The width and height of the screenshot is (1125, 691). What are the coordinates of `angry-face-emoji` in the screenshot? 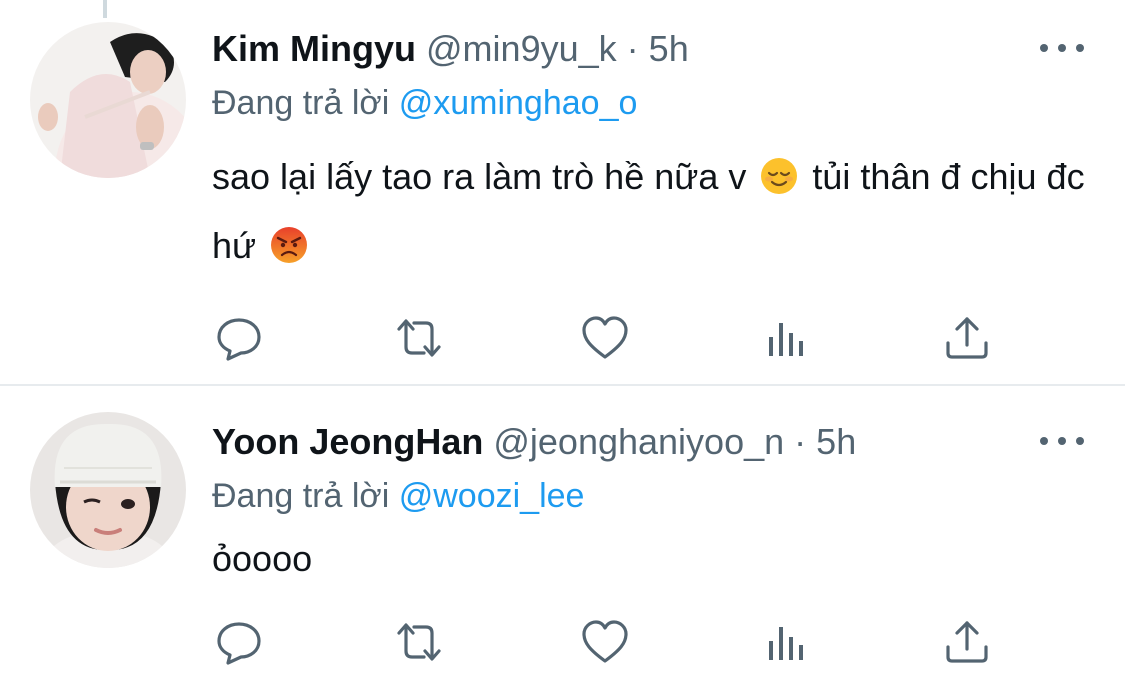 It's located at (289, 251).